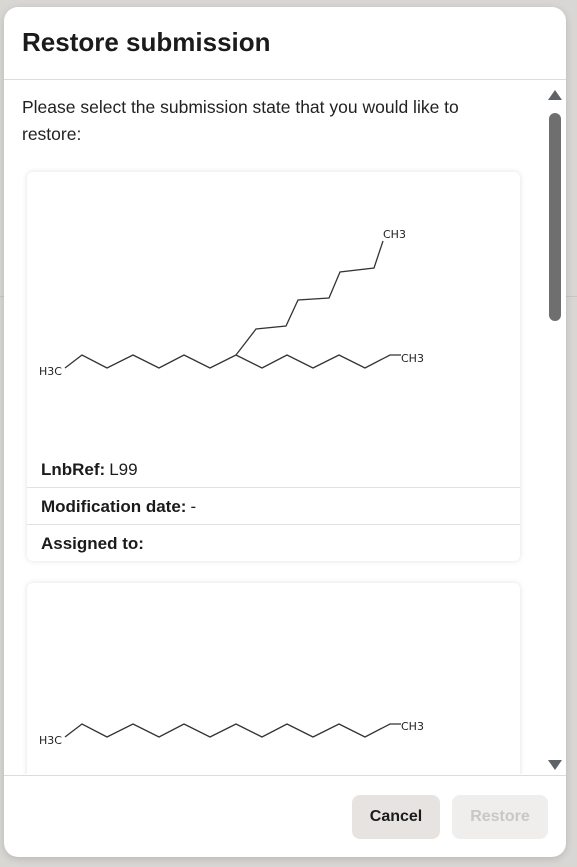 This screenshot has width=577, height=867. I want to click on chemical-structure: H3C CH3 CH3, so click(231, 303).